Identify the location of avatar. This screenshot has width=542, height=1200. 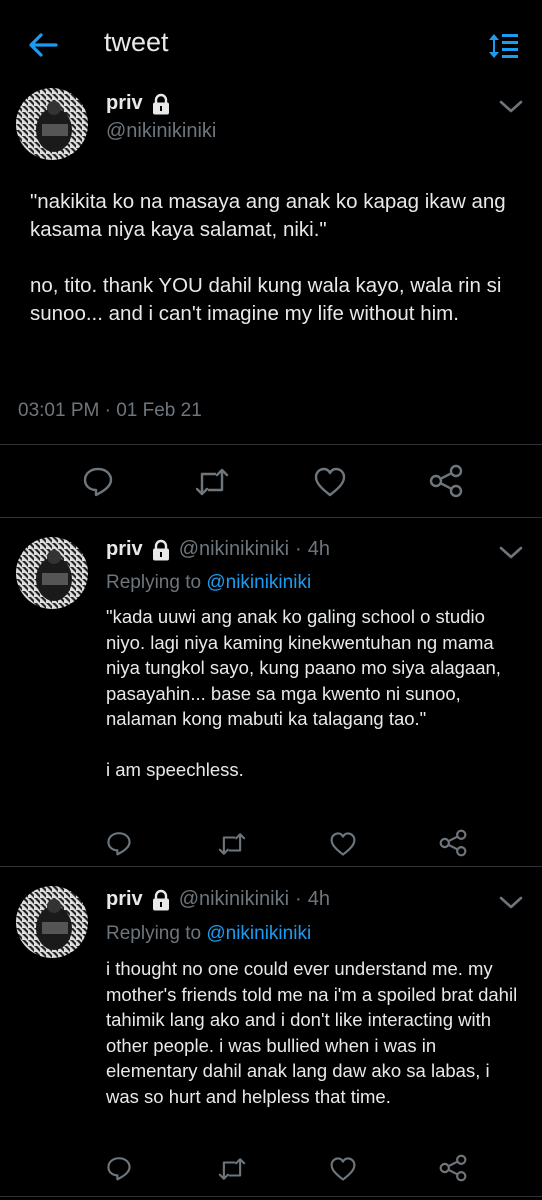
(52, 124).